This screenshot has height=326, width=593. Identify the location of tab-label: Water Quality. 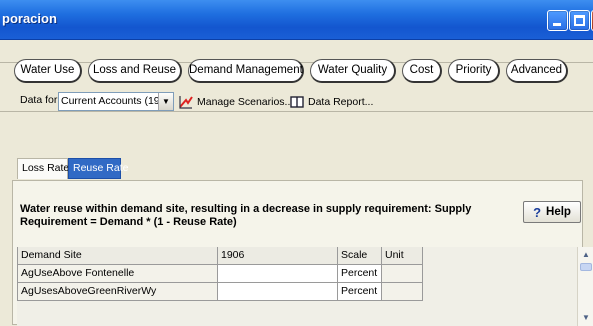
(352, 70).